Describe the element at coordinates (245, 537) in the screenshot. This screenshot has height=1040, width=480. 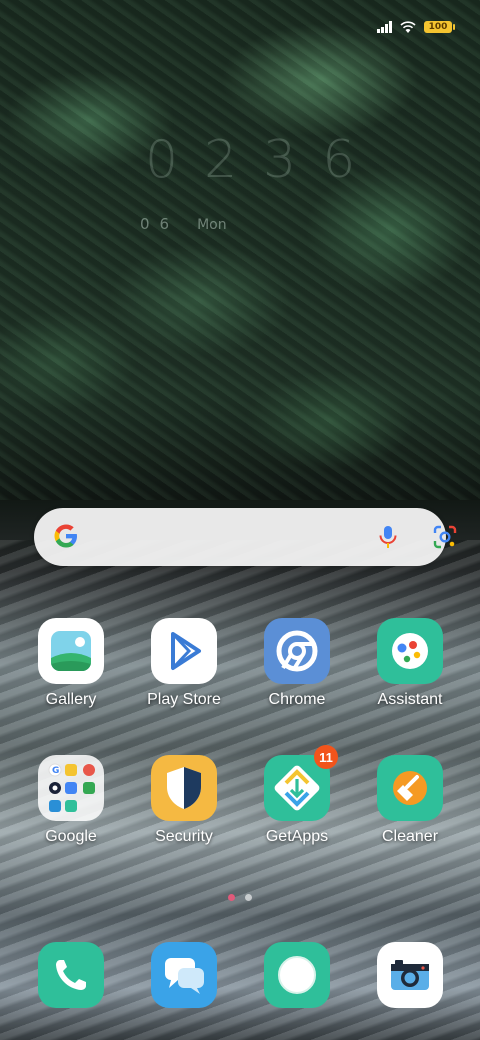
I see `google-search-bar` at that location.